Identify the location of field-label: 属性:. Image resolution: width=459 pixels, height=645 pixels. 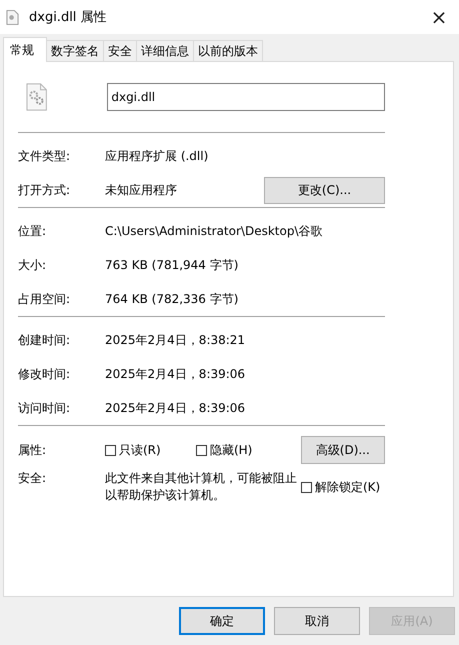
(33, 450).